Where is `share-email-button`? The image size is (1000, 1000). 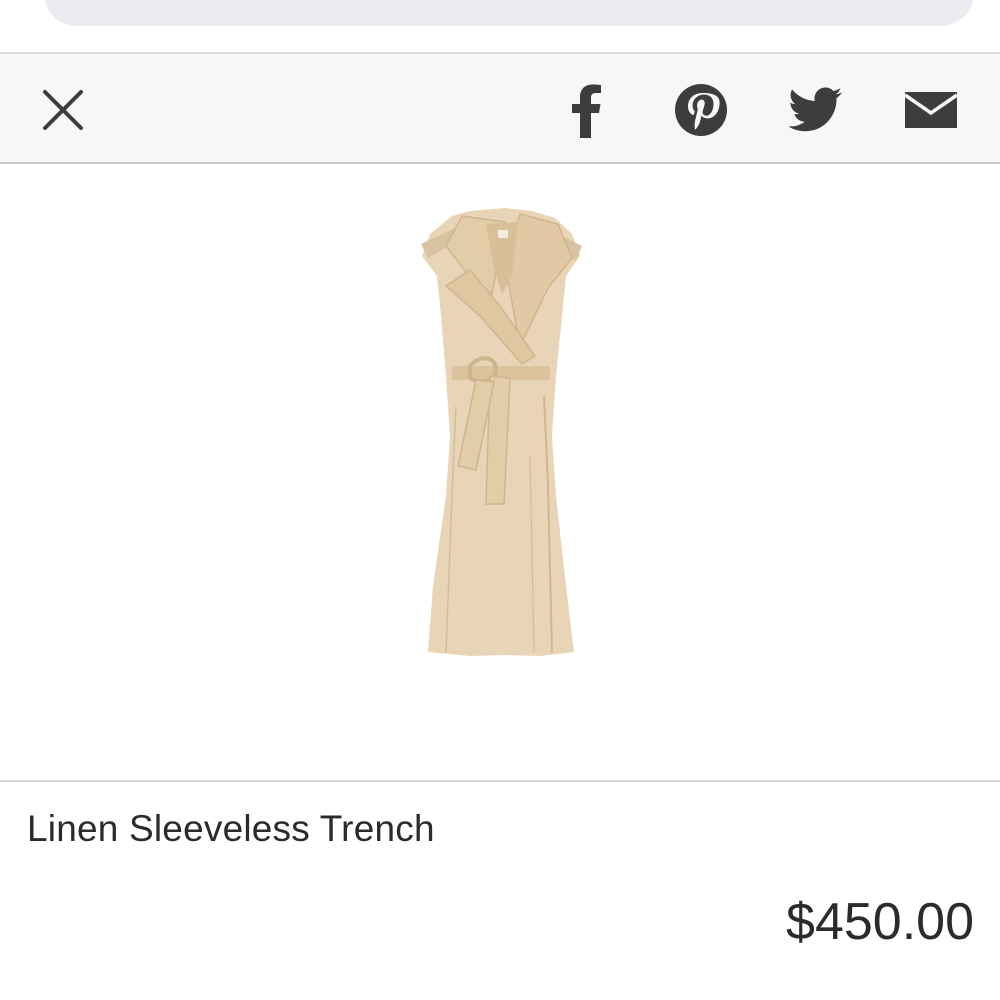 share-email-button is located at coordinates (931, 110).